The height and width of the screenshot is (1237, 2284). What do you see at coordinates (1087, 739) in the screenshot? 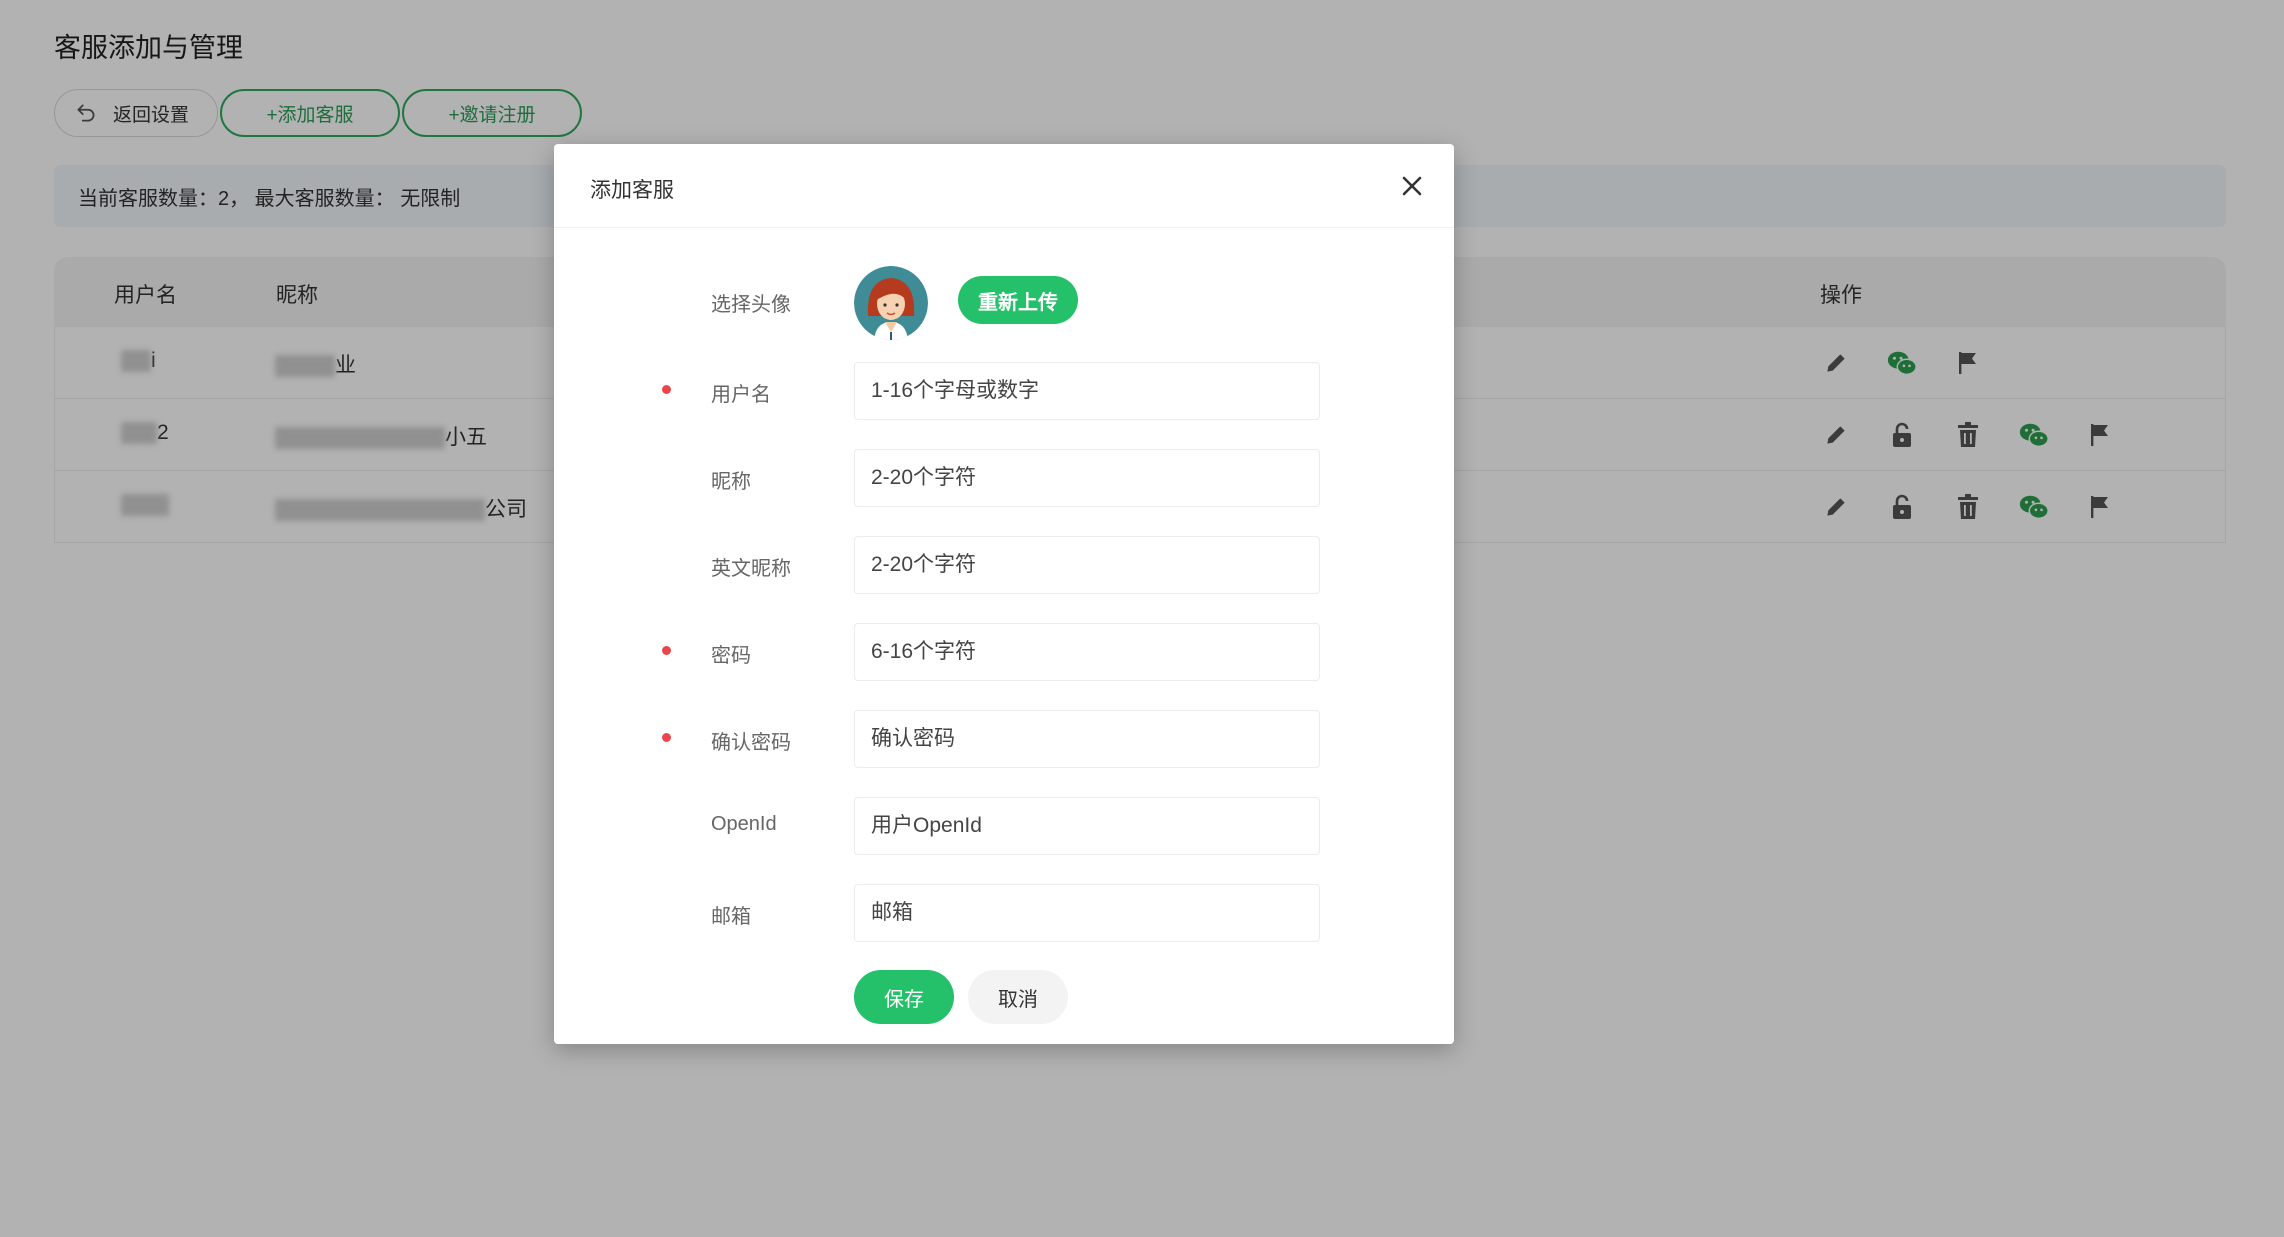
I see `confirm-password-input` at bounding box center [1087, 739].